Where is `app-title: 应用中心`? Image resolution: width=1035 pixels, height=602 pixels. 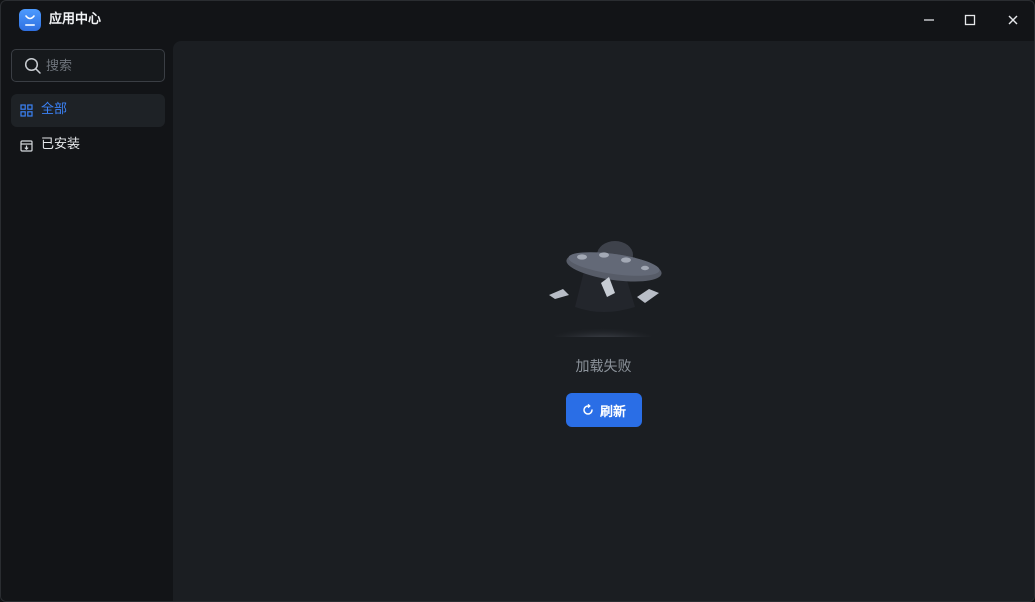 app-title: 应用中心 is located at coordinates (75, 19).